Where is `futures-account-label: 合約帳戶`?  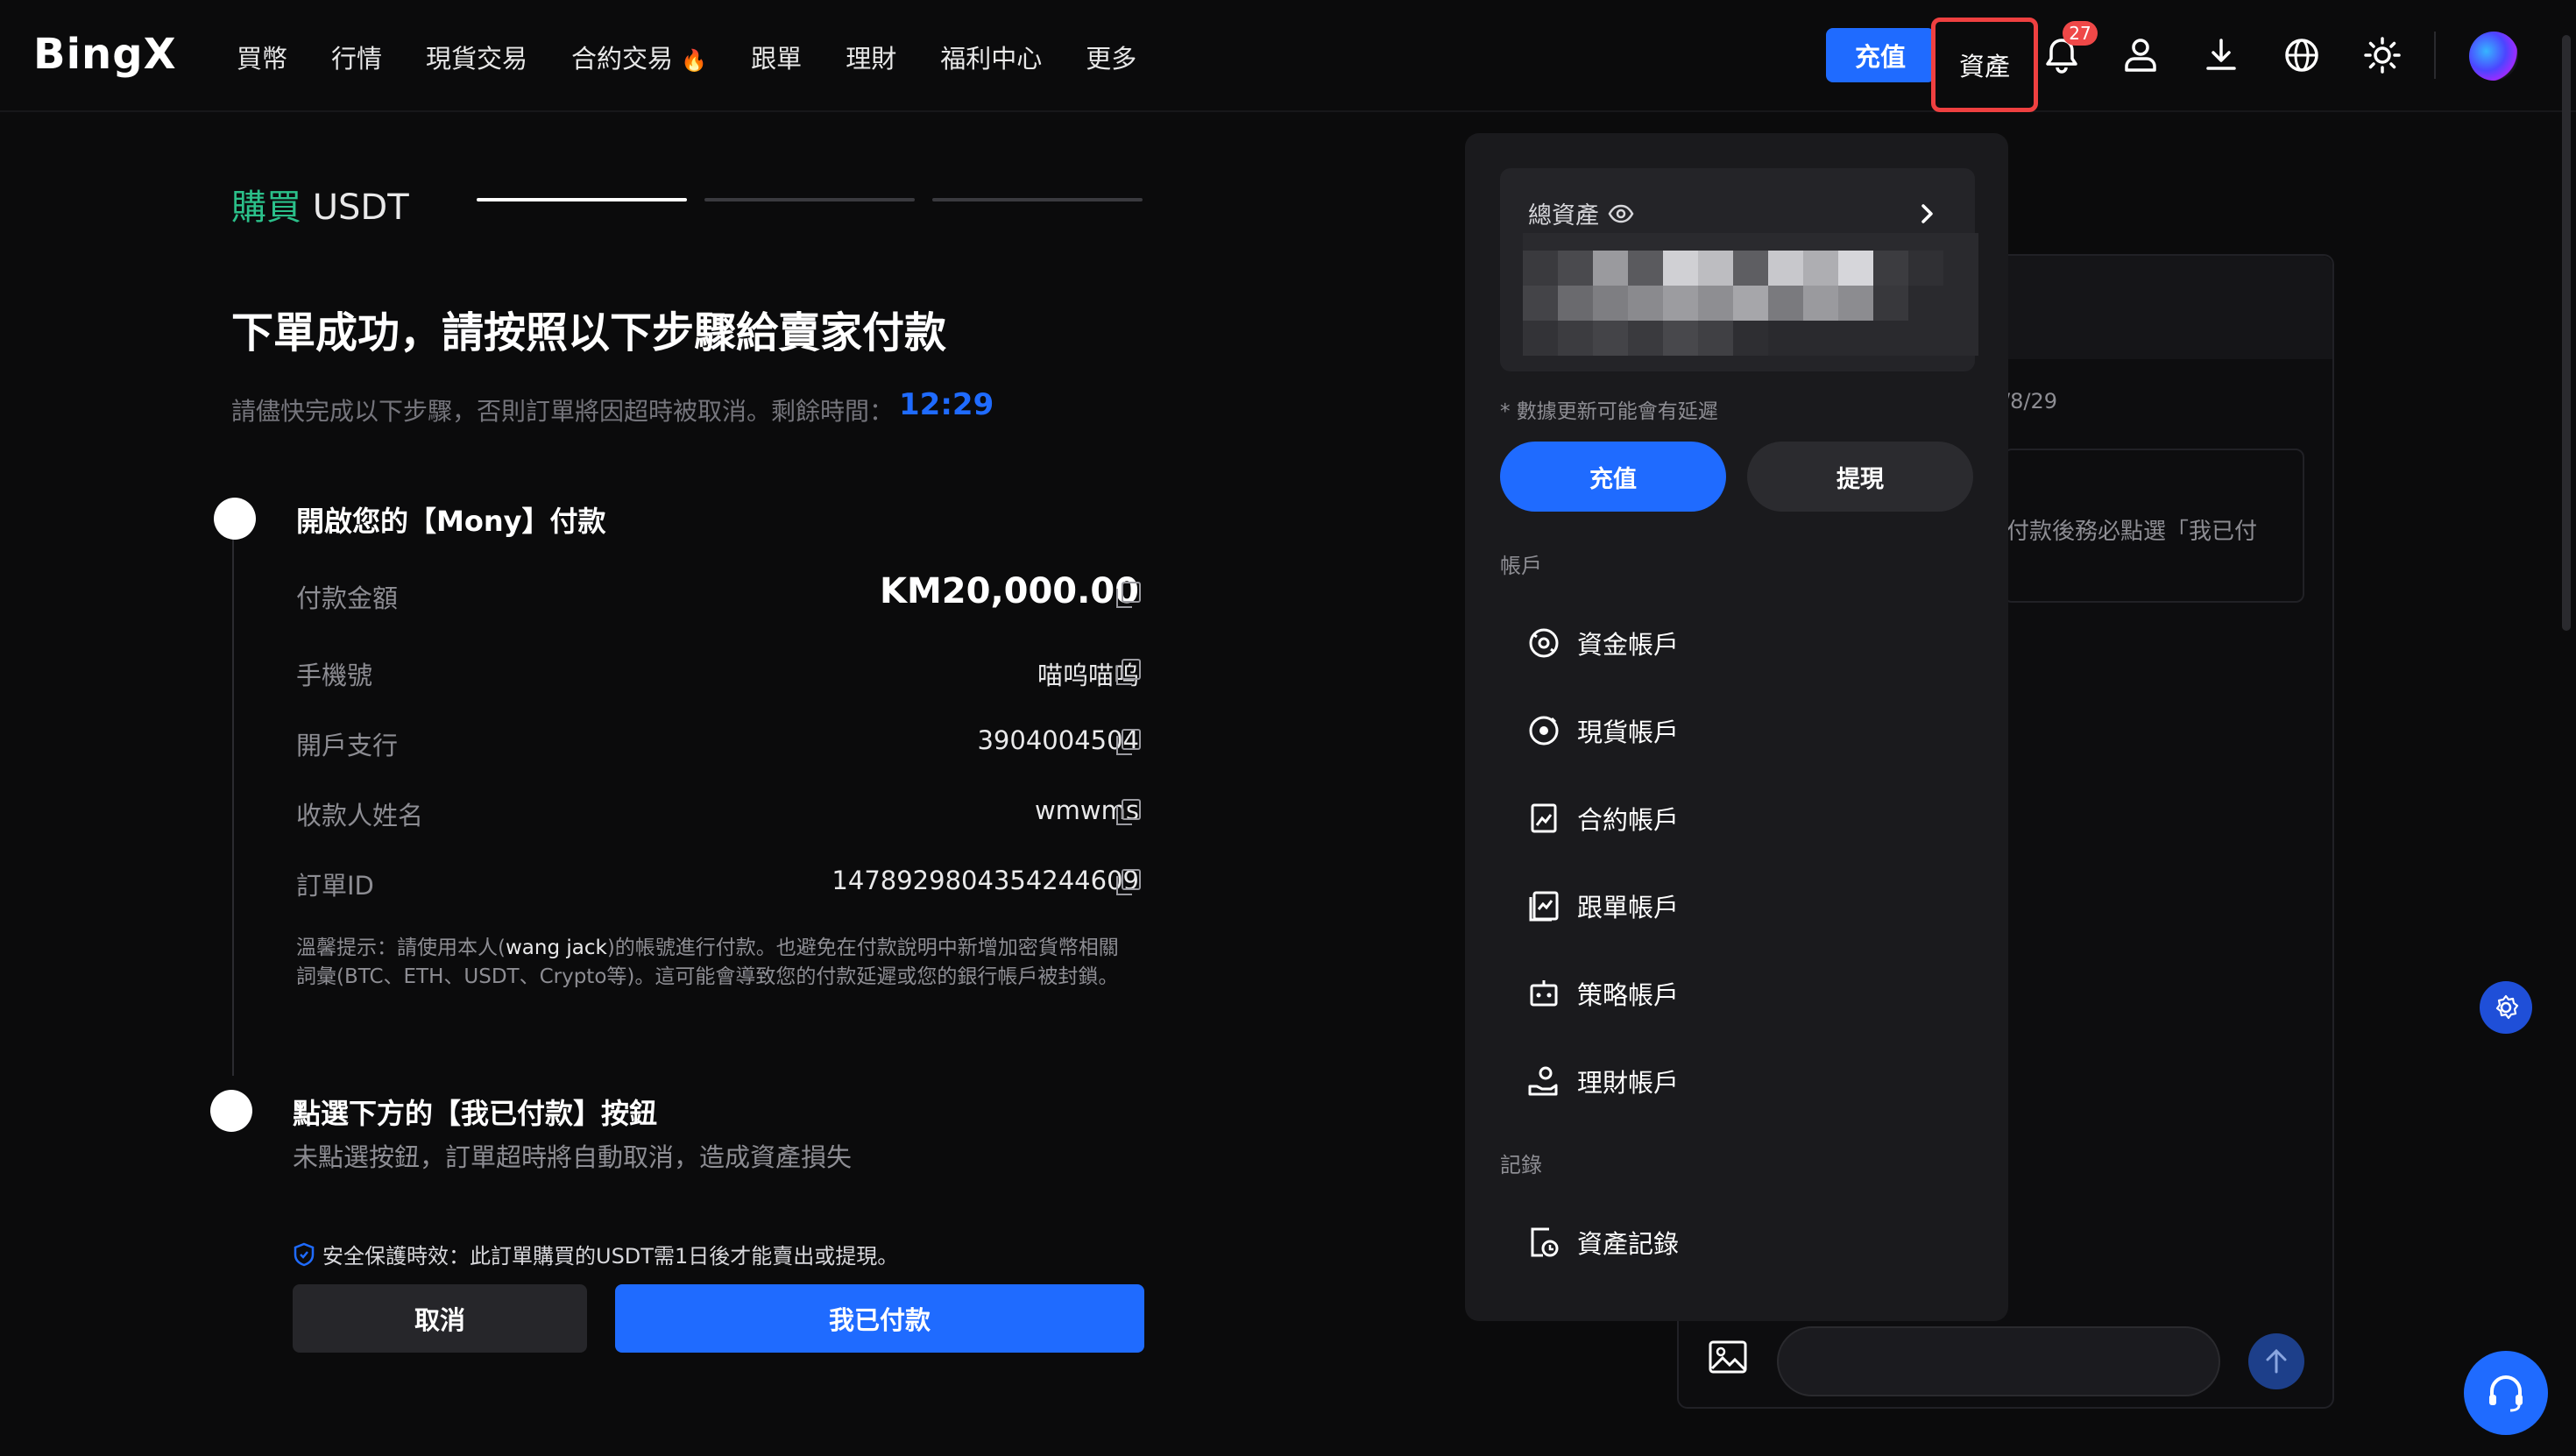 futures-account-label: 合約帳戶 is located at coordinates (1628, 820).